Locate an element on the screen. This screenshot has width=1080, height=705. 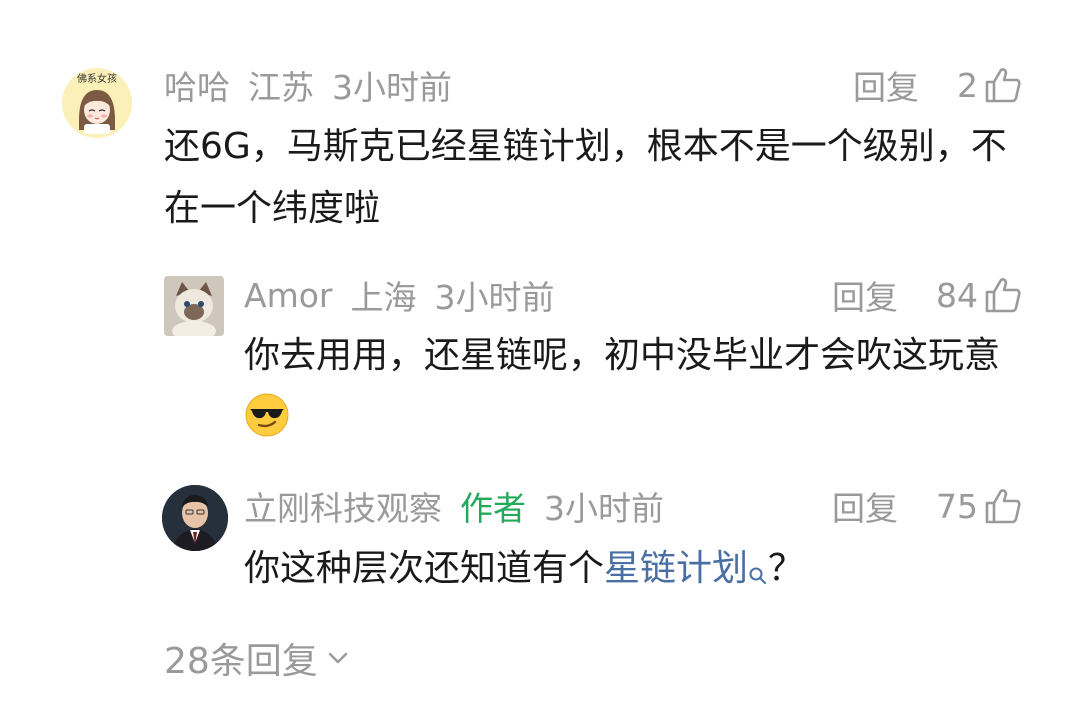
comment-actions: 回复 2 is located at coordinates (937, 85).